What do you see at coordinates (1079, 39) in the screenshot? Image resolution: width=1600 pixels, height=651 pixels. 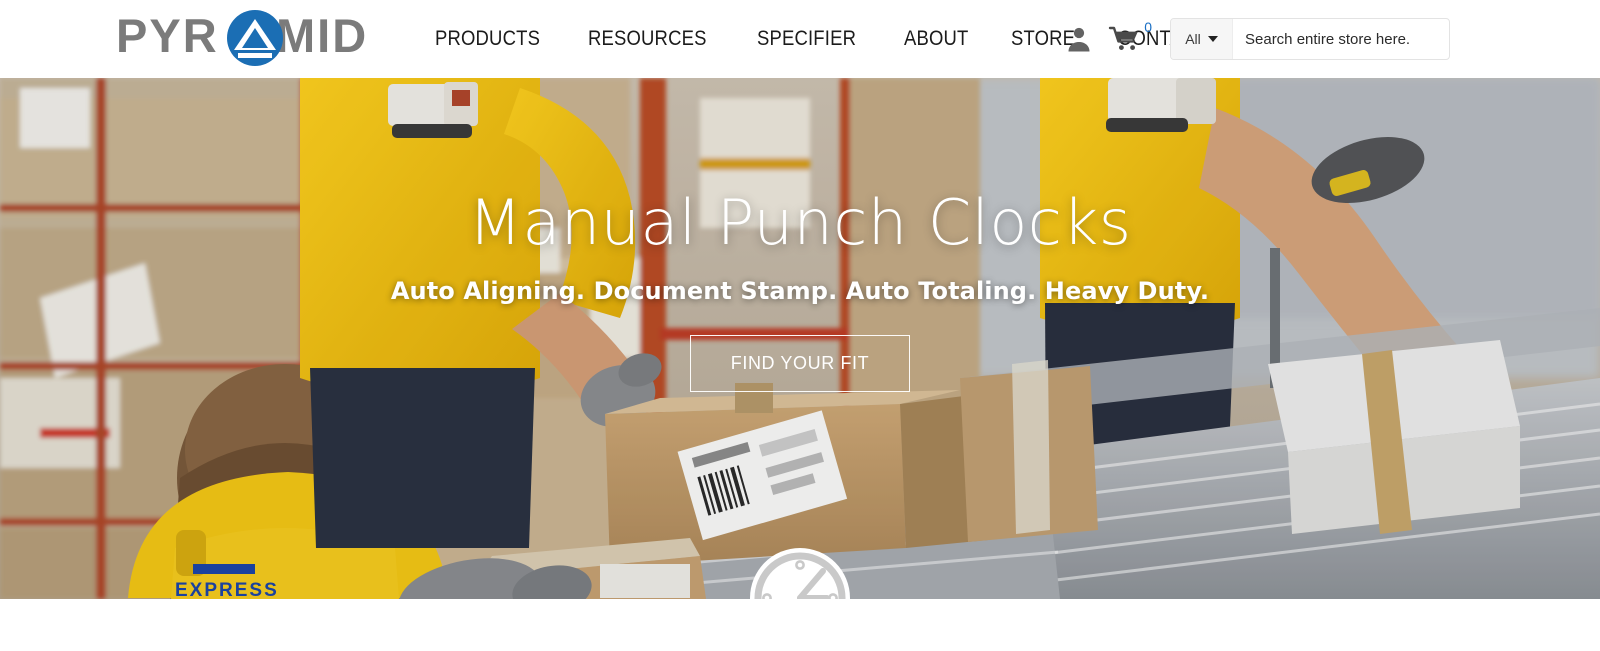 I see `user-account-icon` at bounding box center [1079, 39].